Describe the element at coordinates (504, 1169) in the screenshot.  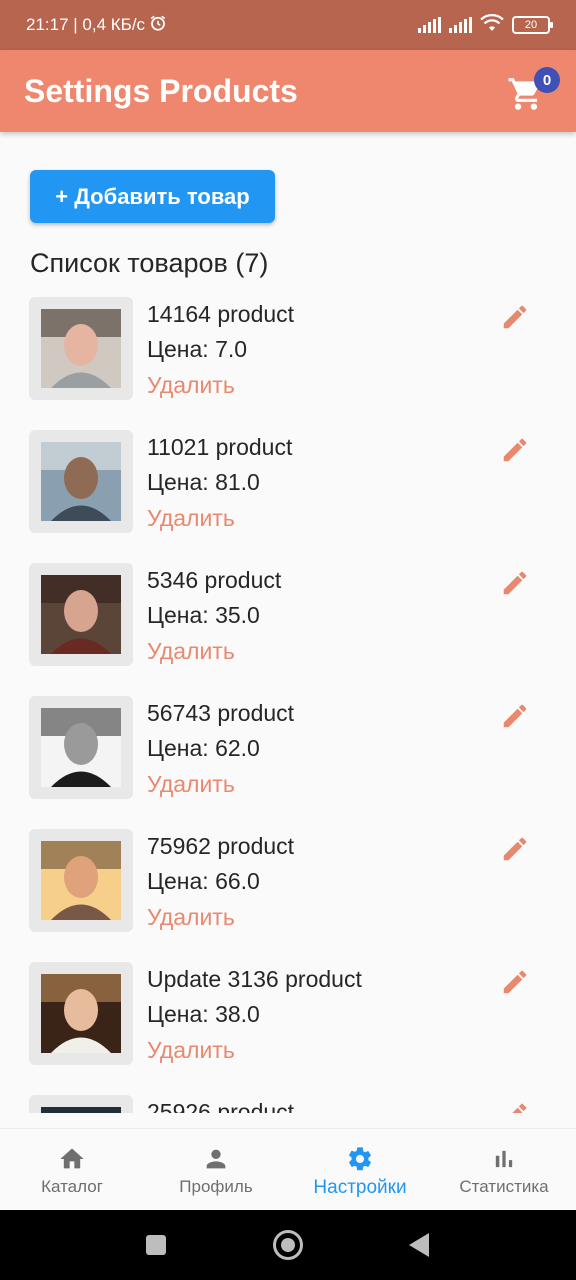
I see `nav-statistics: Статистика` at that location.